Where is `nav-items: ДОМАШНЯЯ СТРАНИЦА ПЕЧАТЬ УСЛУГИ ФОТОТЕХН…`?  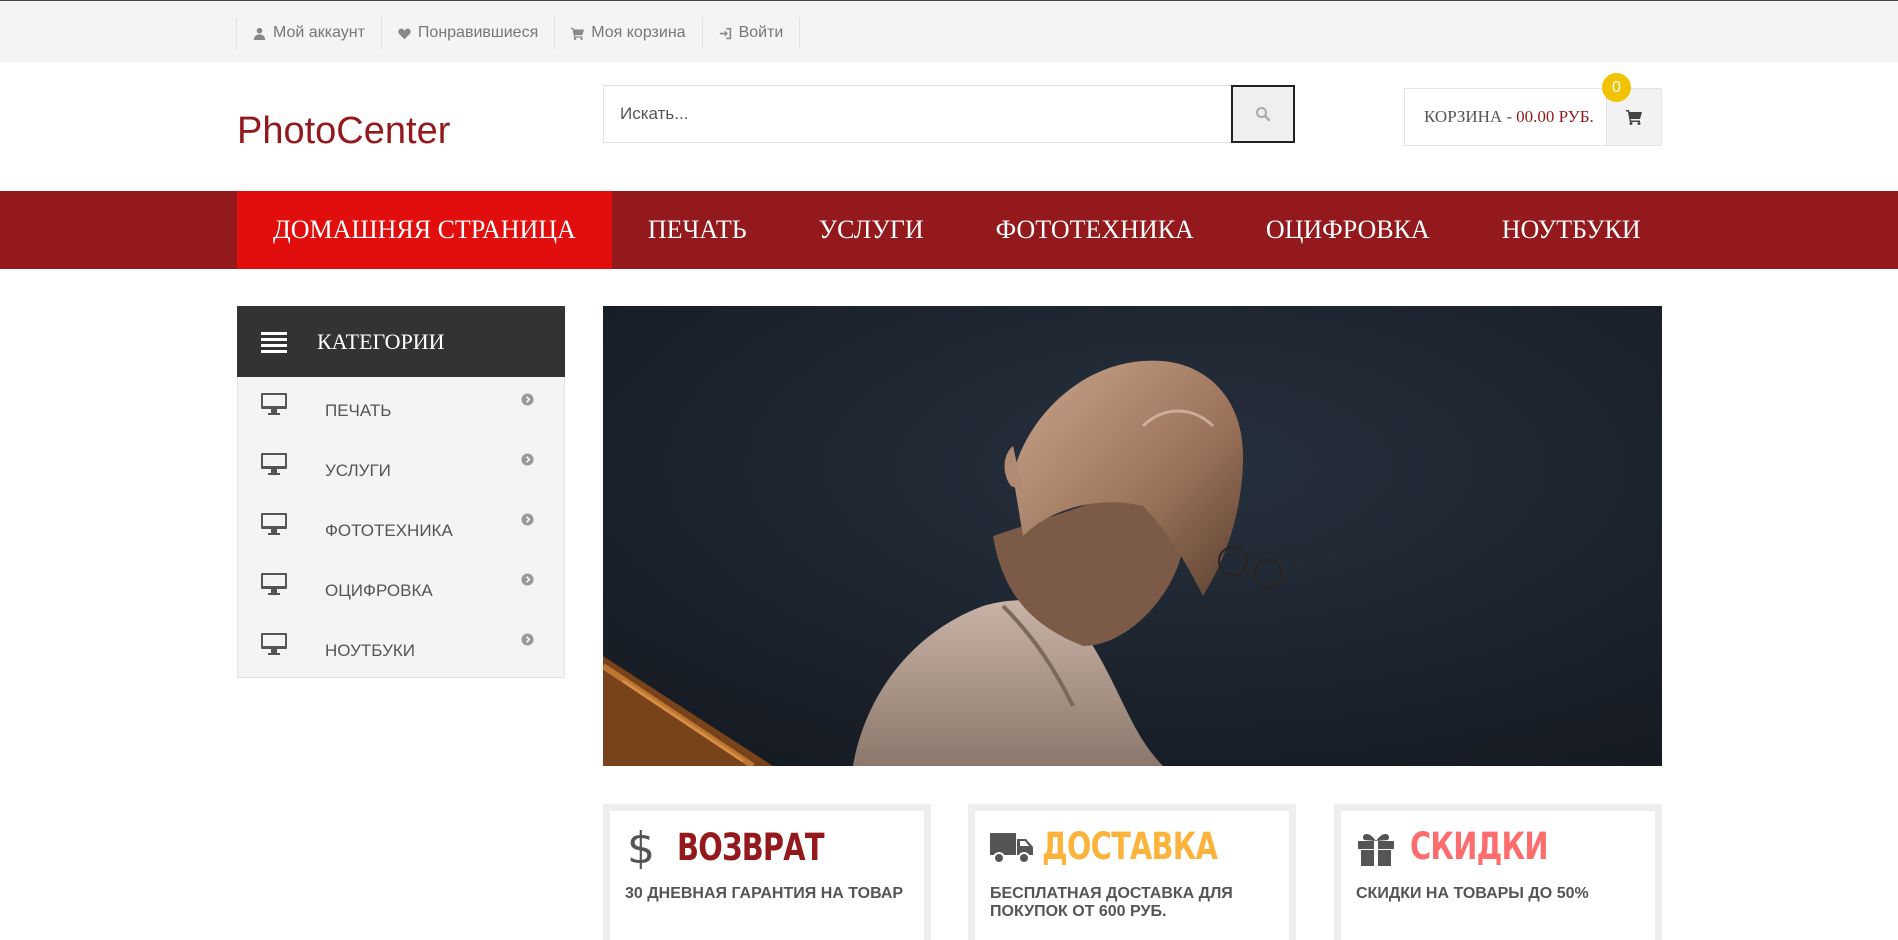
nav-items: ДОМАШНЯЯ СТРАНИЦА ПЕЧАТЬ УСЛУГИ ФОТОТЕХН… is located at coordinates (957, 230).